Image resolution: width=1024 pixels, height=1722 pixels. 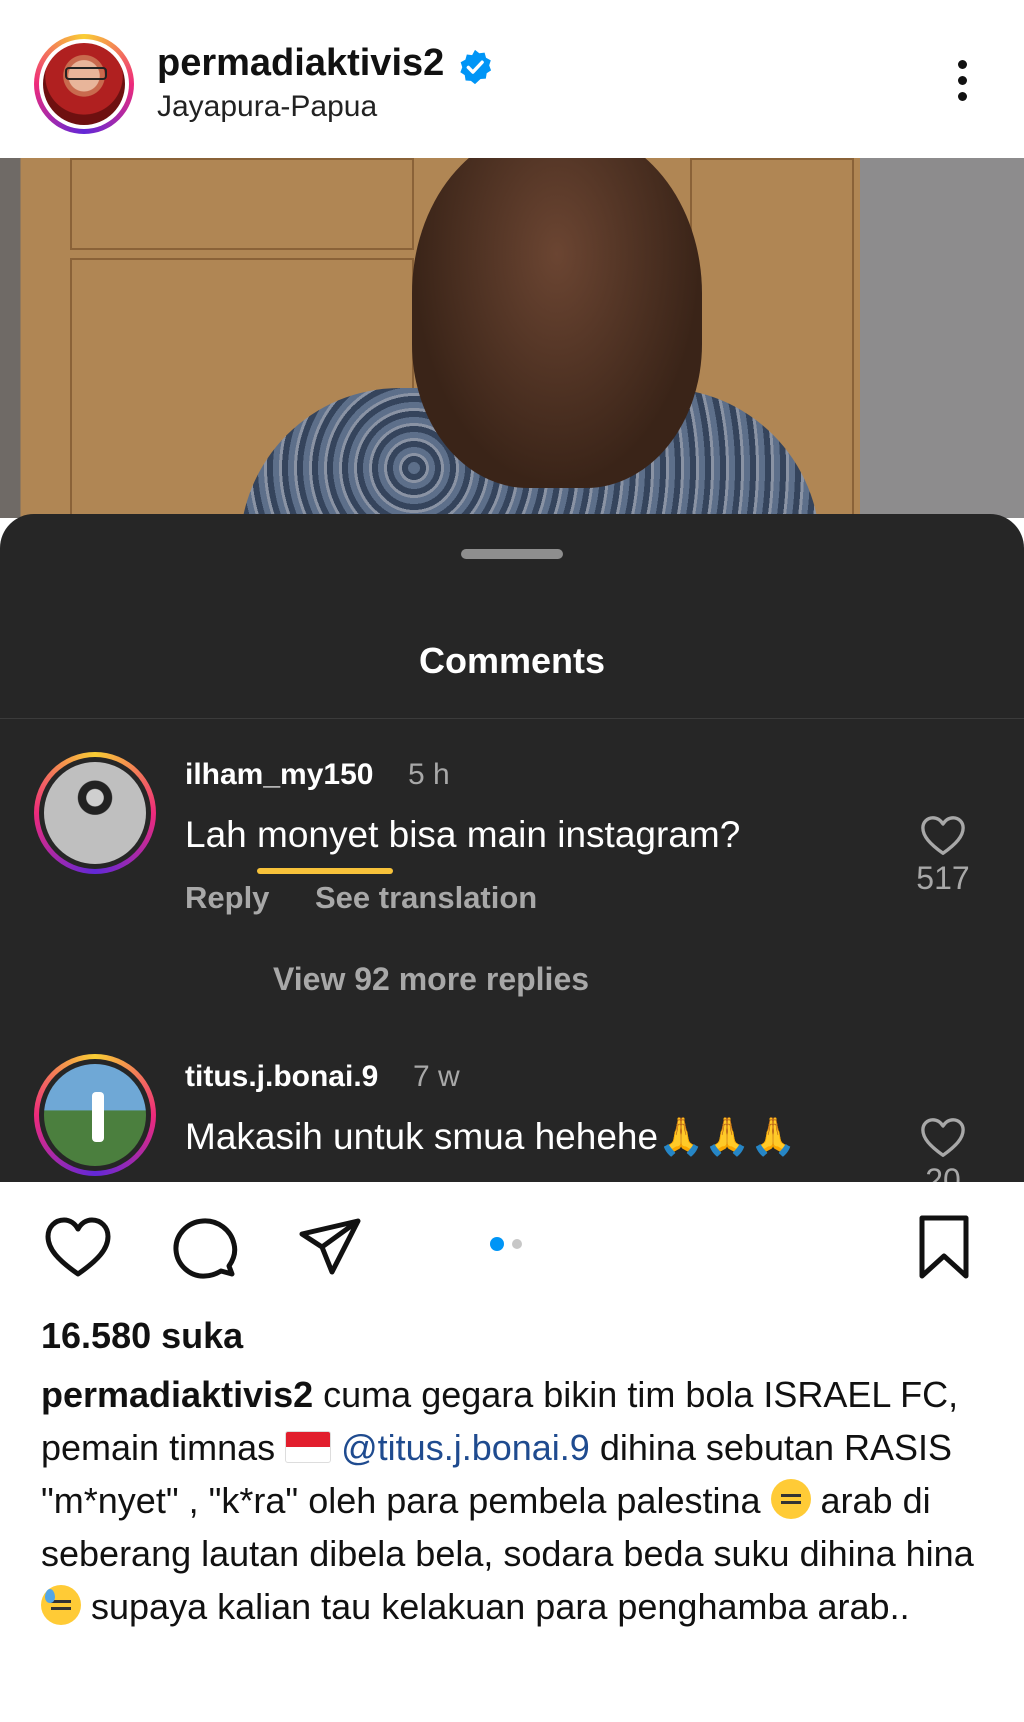 I want to click on more-options-icon, so click(x=962, y=85).